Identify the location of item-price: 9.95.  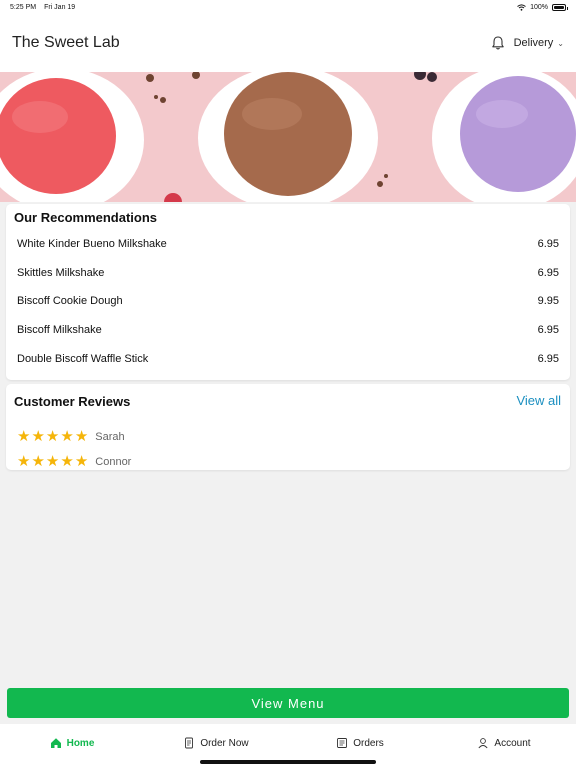
(548, 301).